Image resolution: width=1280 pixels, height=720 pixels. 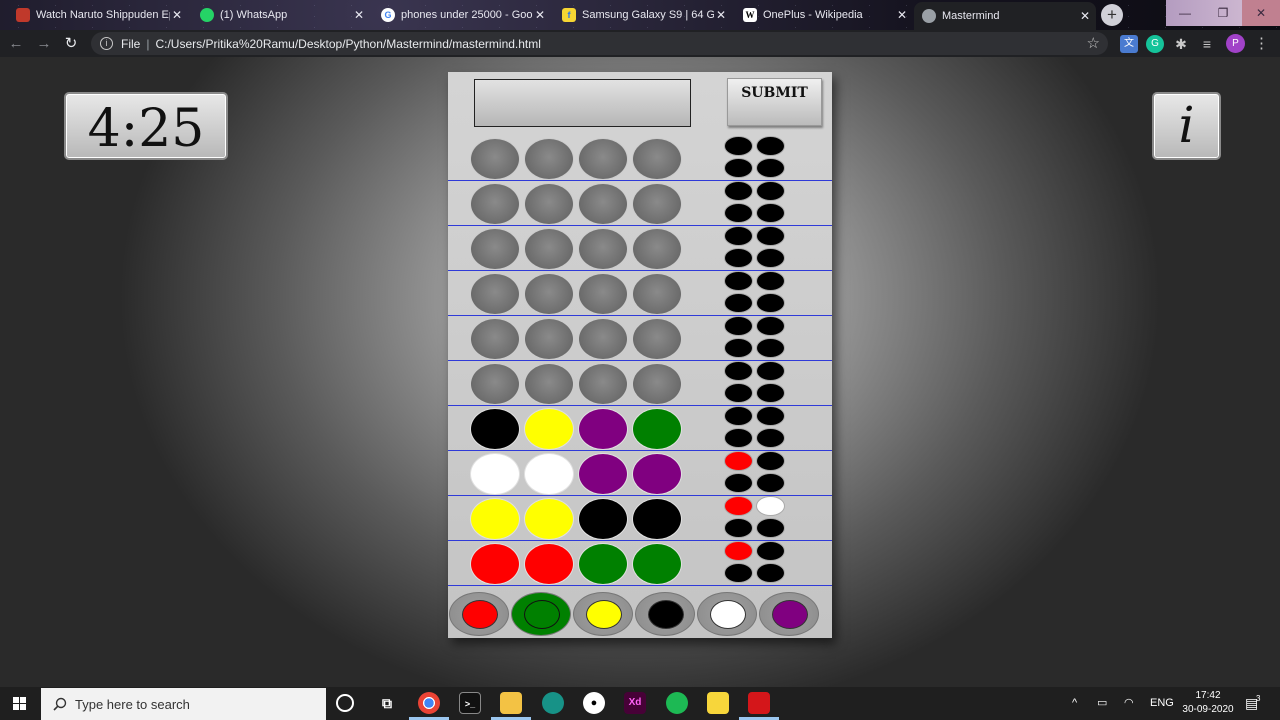 I want to click on acrobat-icon, so click(x=759, y=703).